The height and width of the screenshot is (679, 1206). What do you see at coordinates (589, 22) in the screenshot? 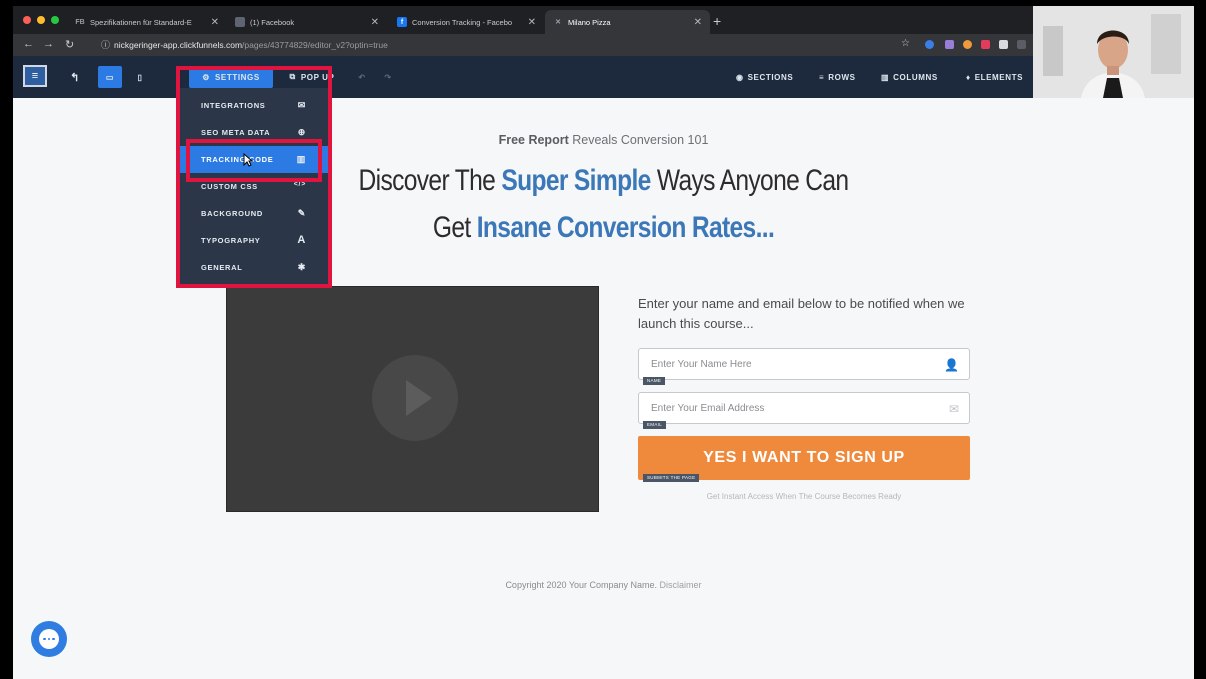
I see `tab-title: Milano Pizza` at bounding box center [589, 22].